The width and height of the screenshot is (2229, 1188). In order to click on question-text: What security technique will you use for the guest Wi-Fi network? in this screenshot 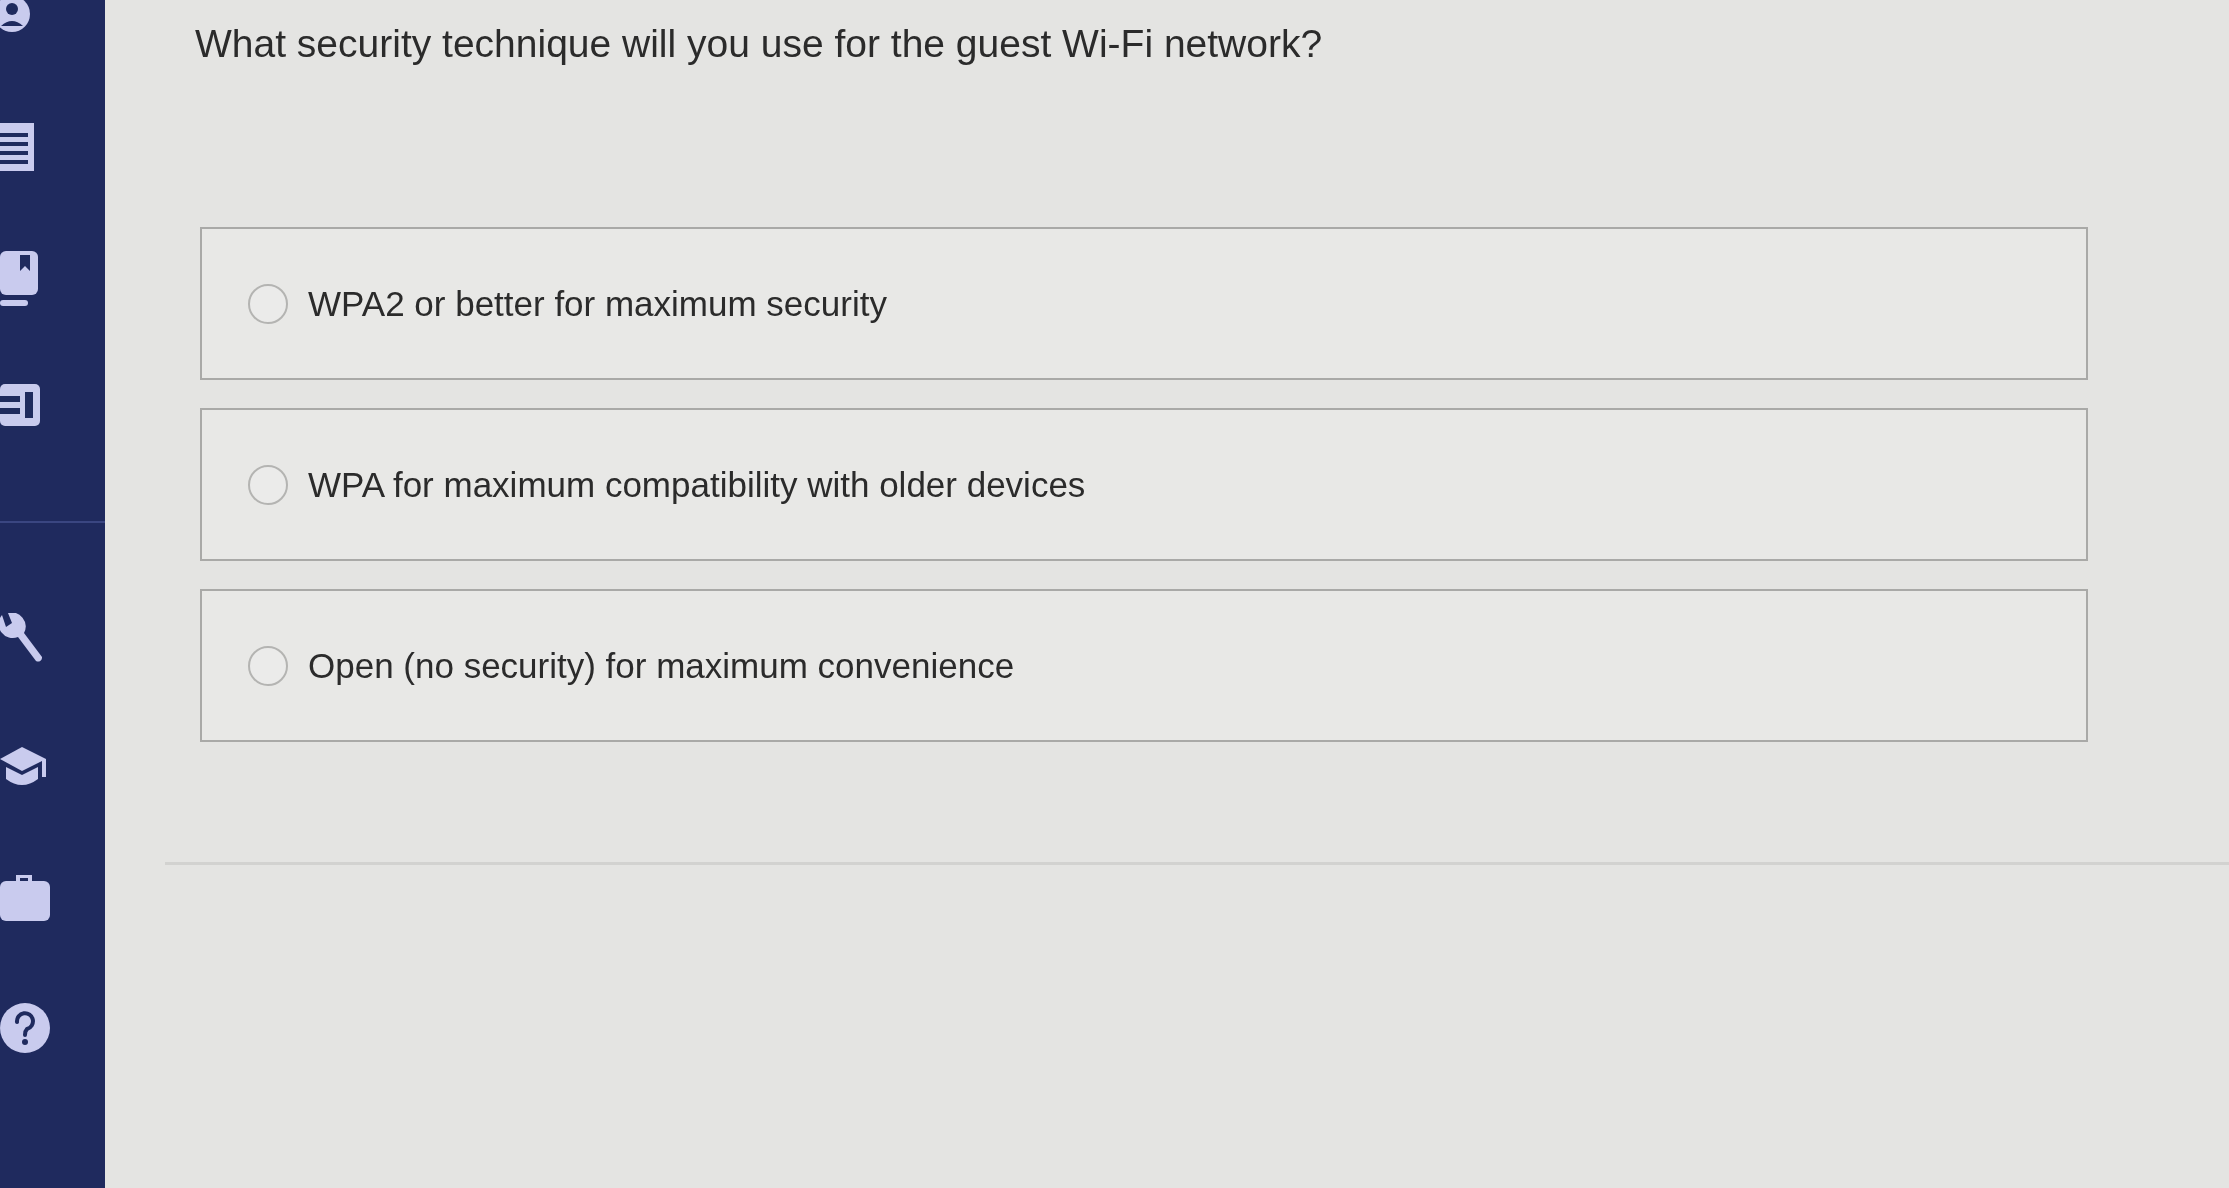, I will do `click(759, 44)`.